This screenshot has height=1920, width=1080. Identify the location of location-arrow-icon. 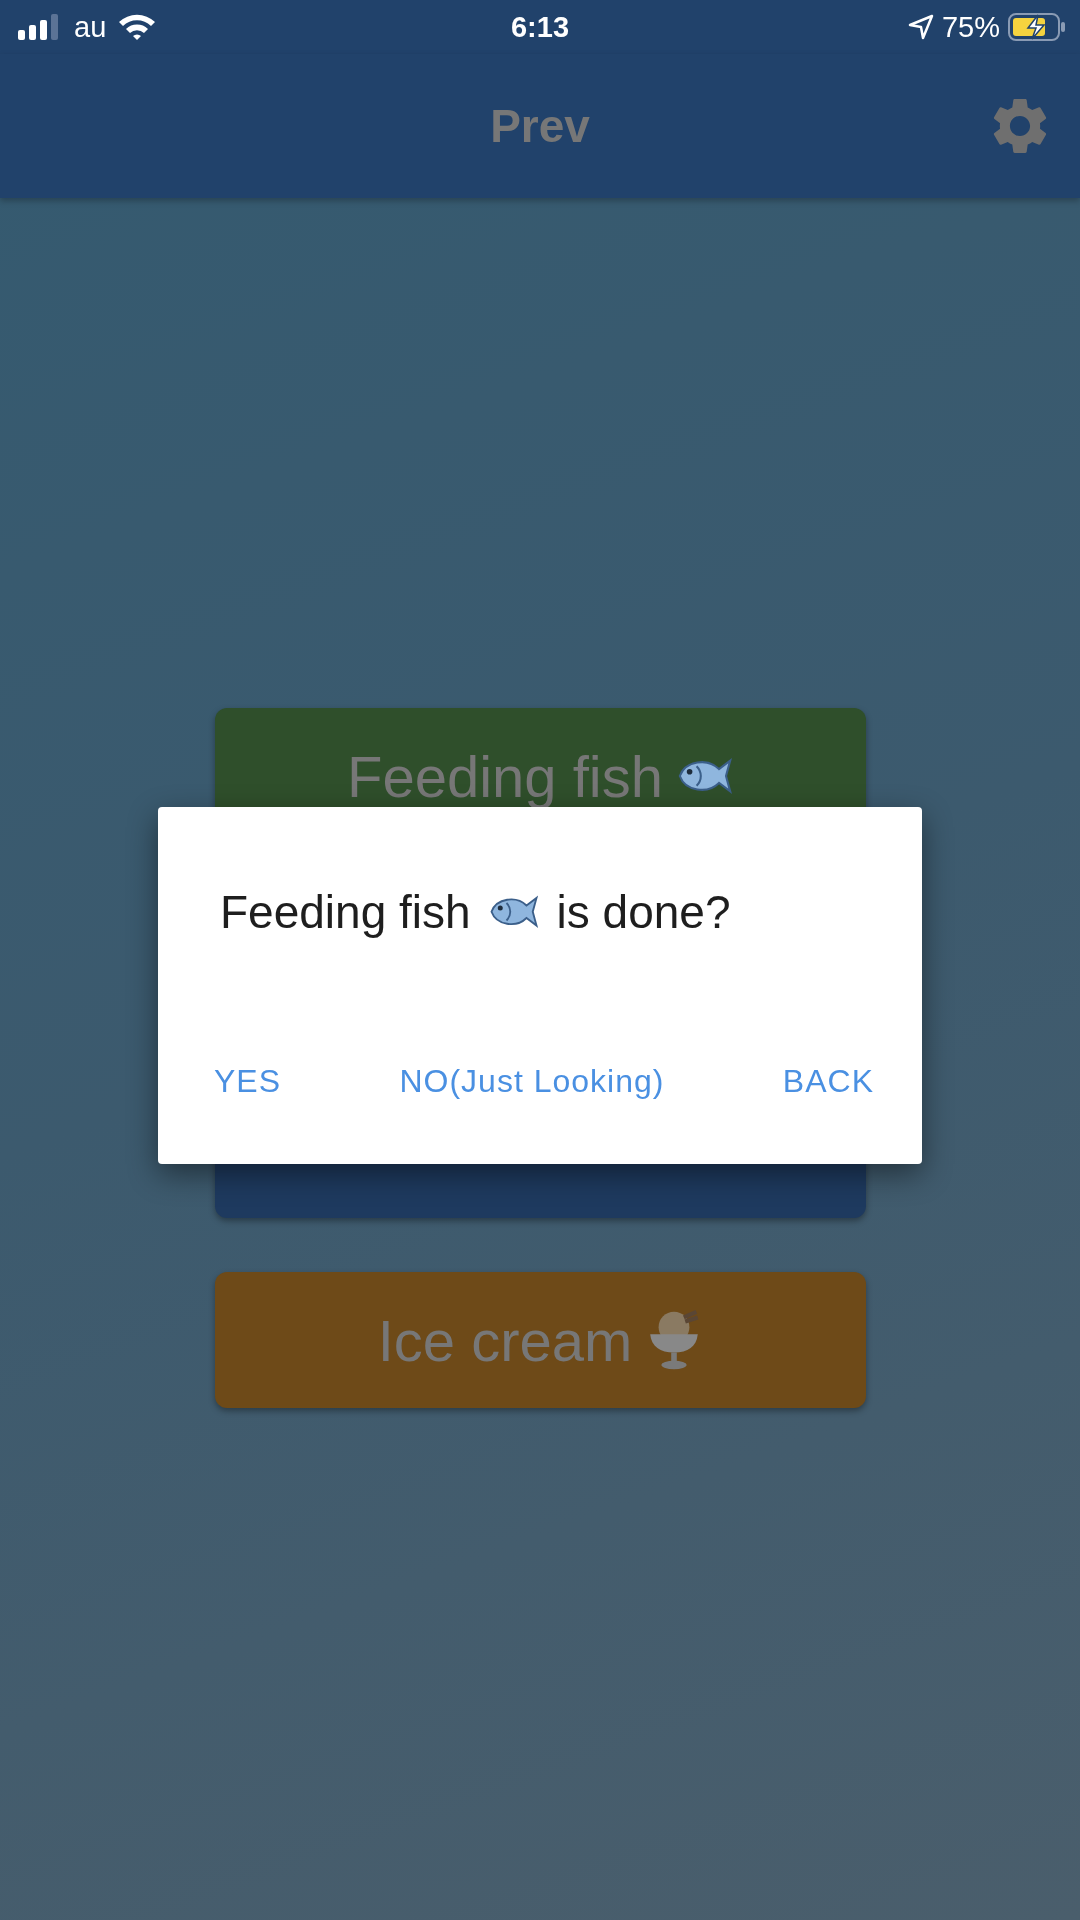
(920, 27).